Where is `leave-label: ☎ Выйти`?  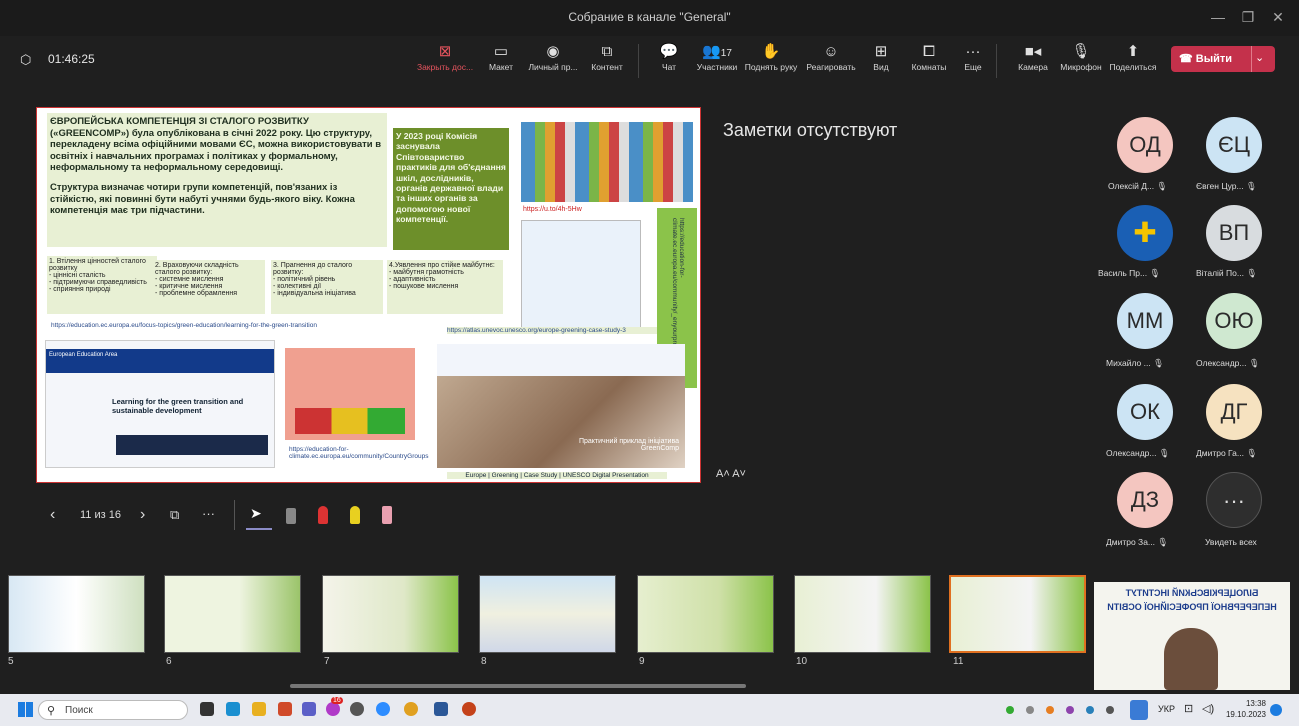
leave-label: ☎ Выйти is located at coordinates (1206, 59).